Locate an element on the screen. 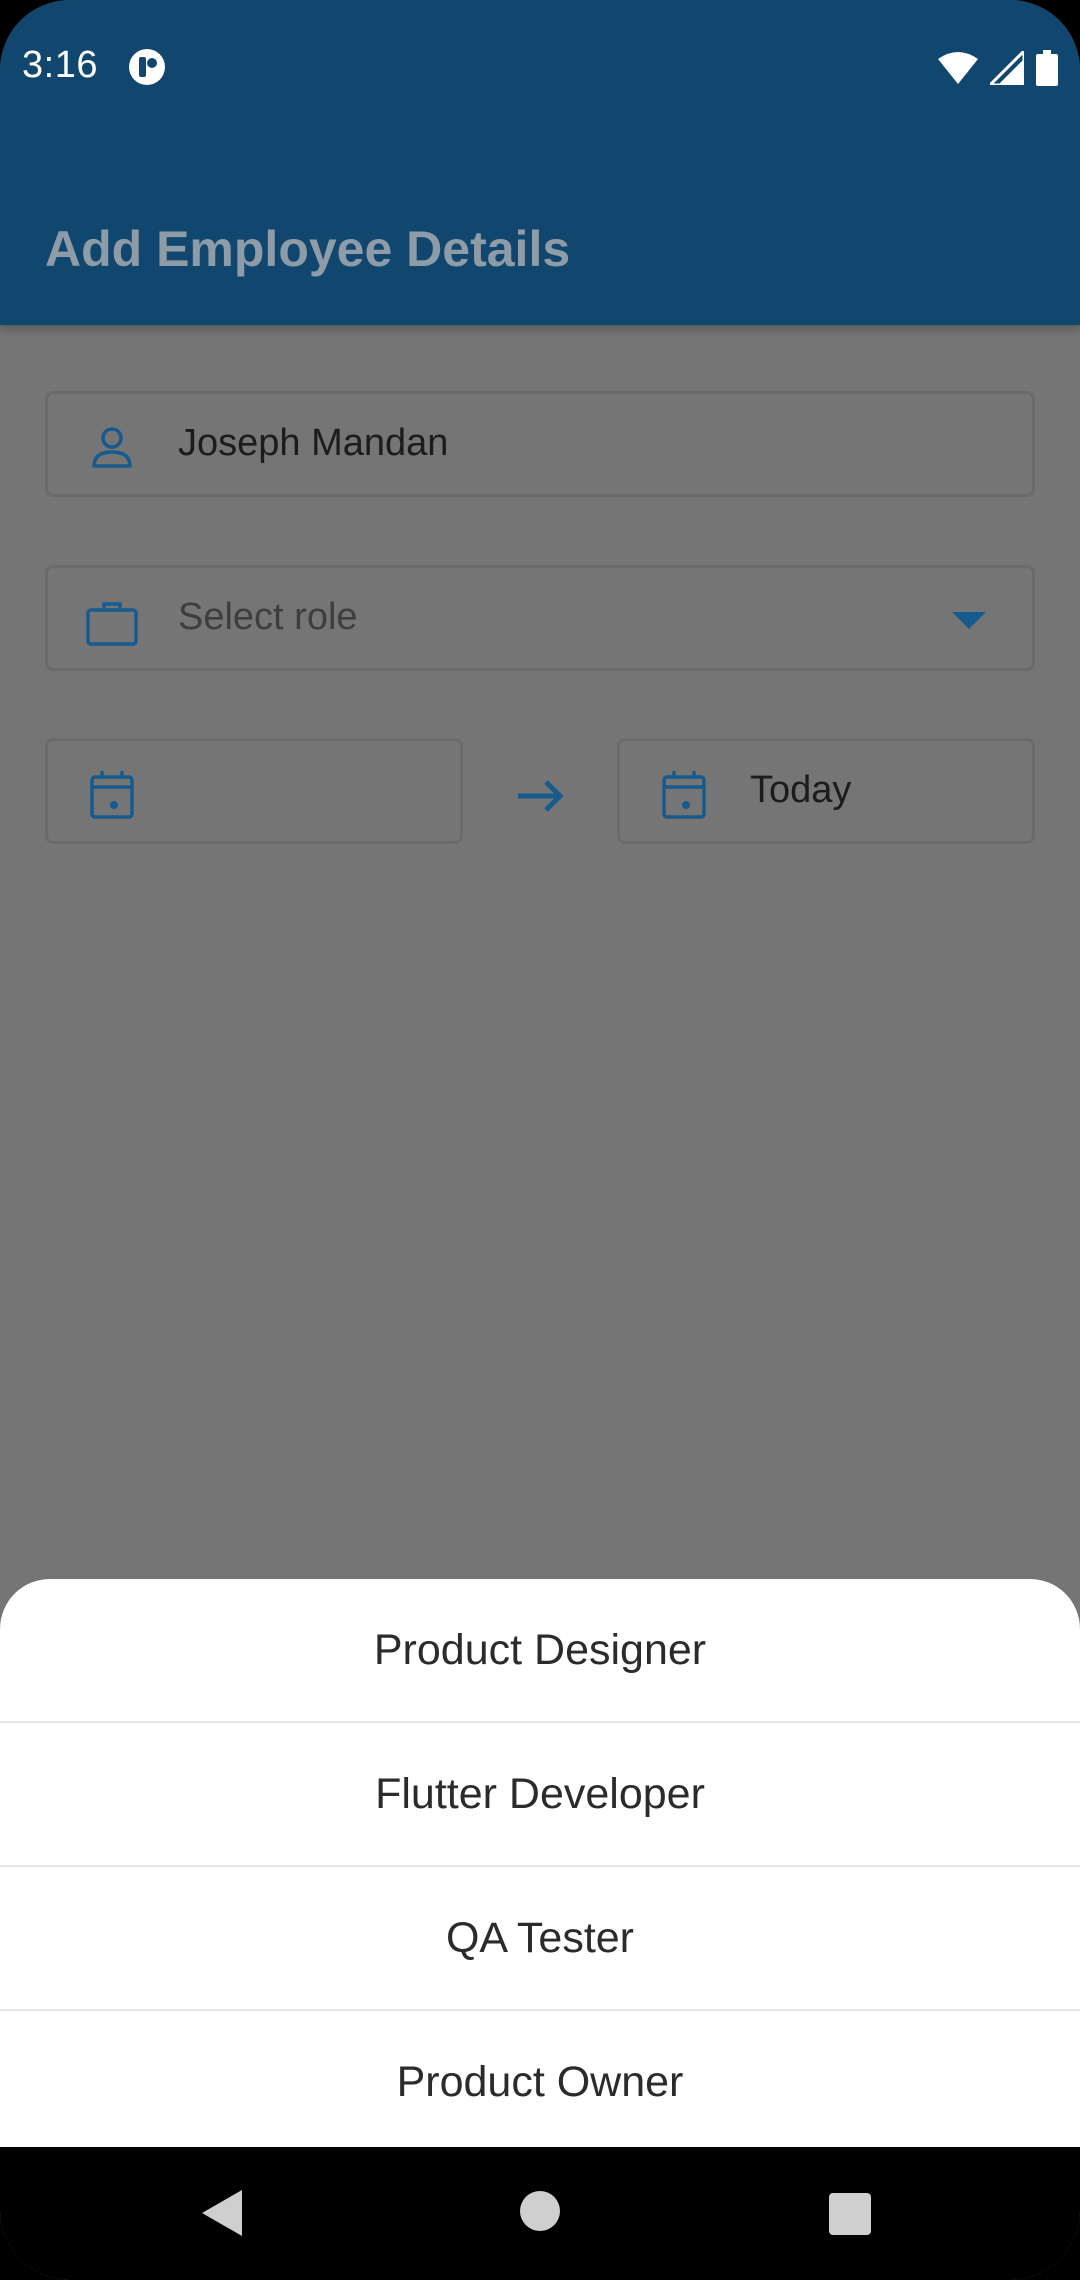  system-navigation-bar is located at coordinates (540, 2213).